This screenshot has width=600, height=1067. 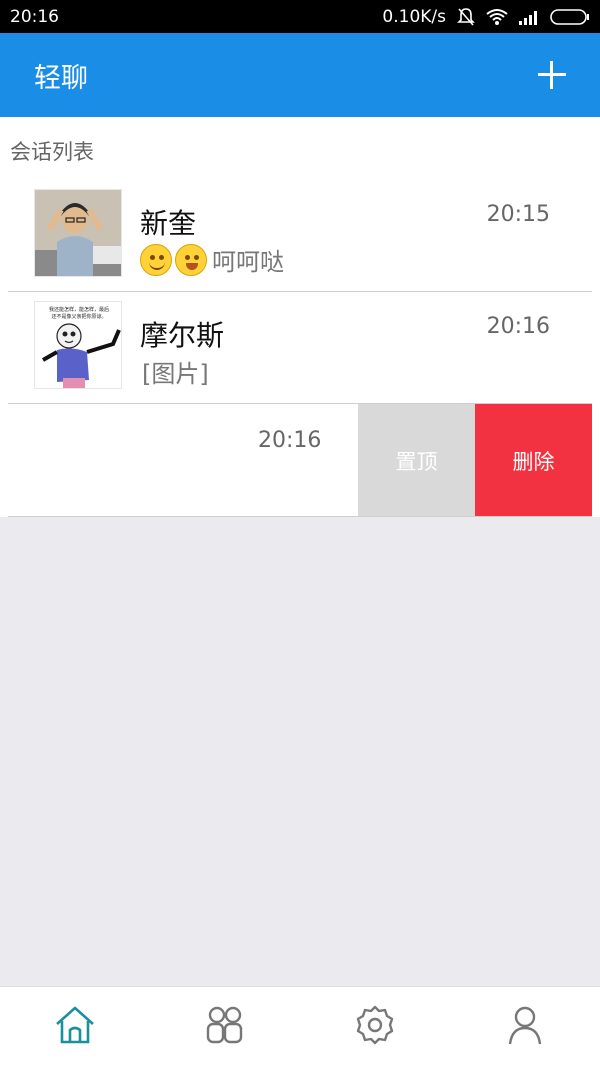 What do you see at coordinates (79, 309) in the screenshot?
I see `avatar-meme-caption: 我还能怎样，能怎样，最后` at bounding box center [79, 309].